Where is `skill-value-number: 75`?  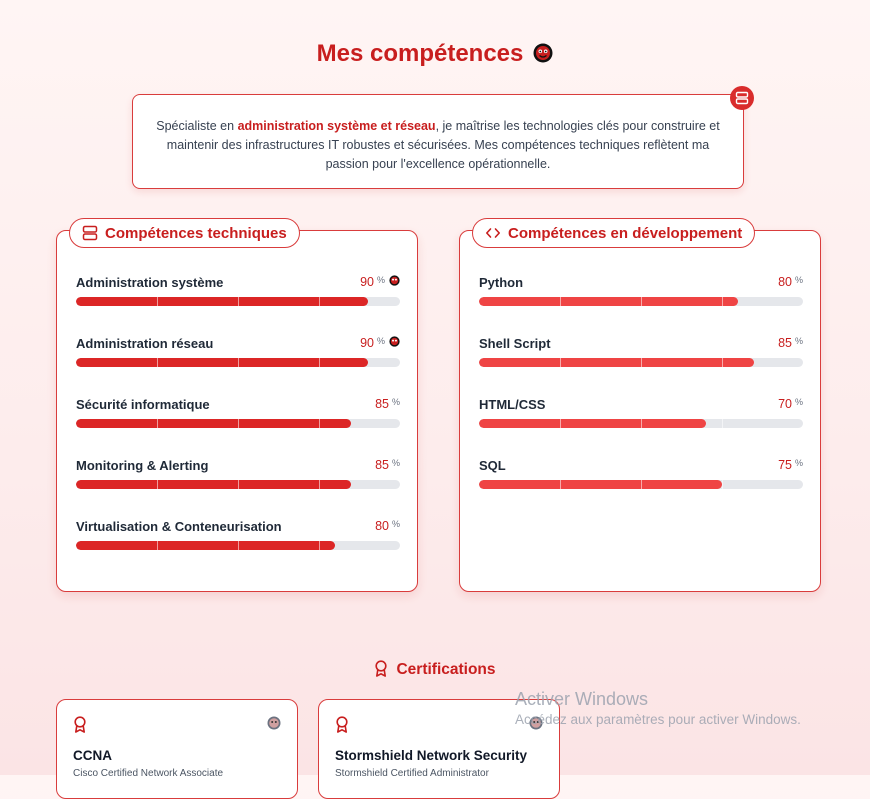
skill-value-number: 75 is located at coordinates (785, 465).